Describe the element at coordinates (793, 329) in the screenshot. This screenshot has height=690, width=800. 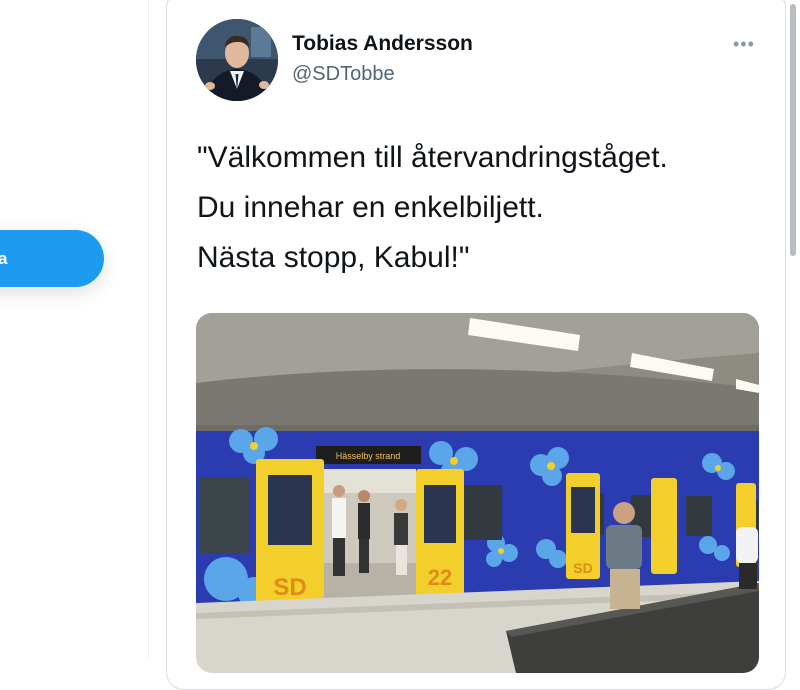
I see `scrollbar` at that location.